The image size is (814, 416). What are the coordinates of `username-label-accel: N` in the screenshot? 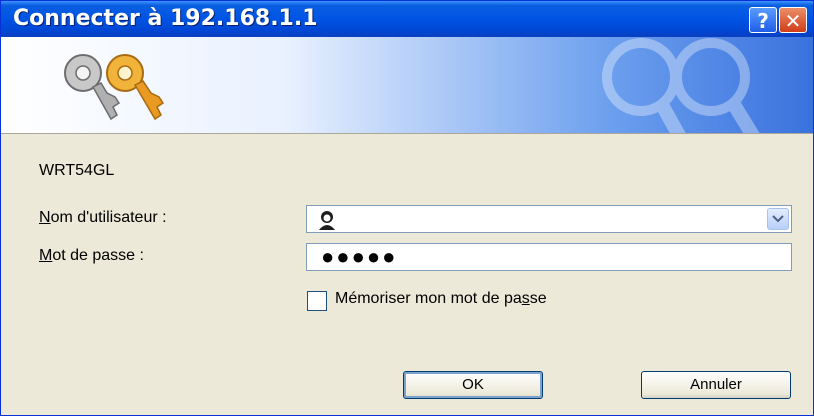 It's located at (45, 217).